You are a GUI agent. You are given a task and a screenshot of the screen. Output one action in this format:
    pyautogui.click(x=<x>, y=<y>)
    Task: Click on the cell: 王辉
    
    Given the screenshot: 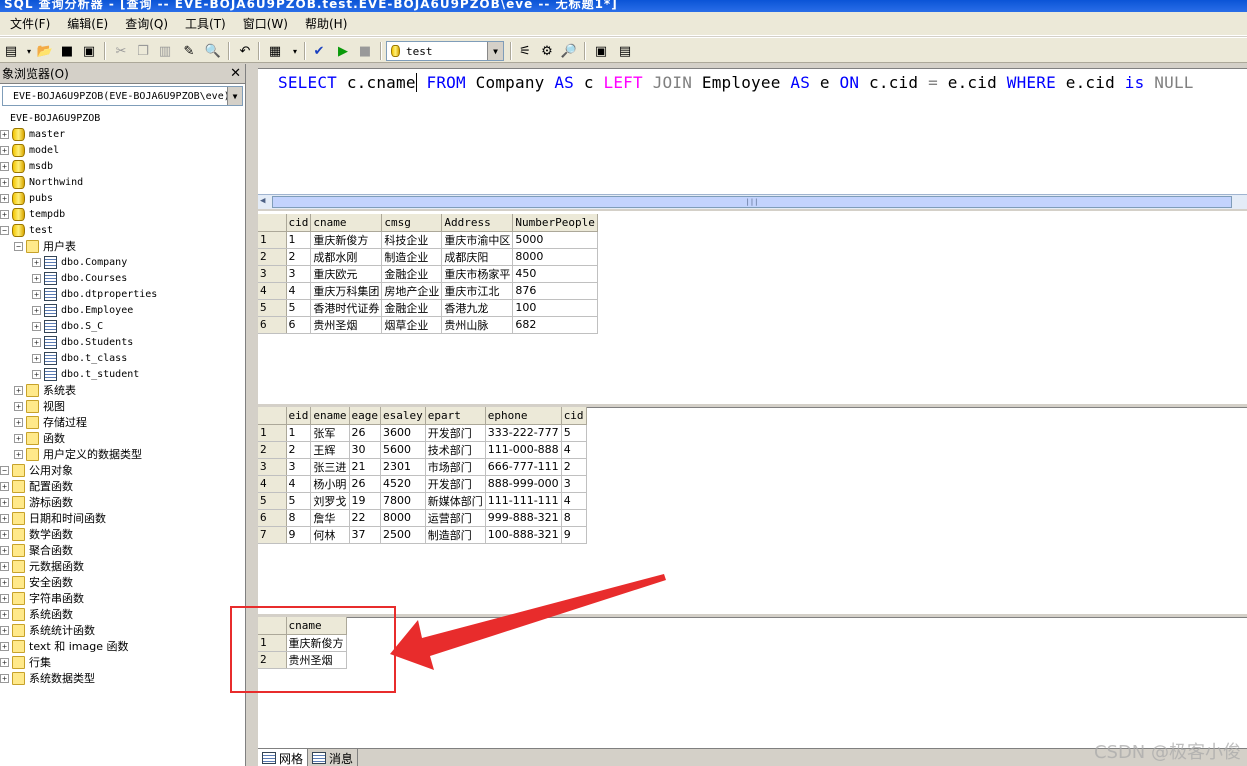 What is the action you would take?
    pyautogui.click(x=330, y=450)
    